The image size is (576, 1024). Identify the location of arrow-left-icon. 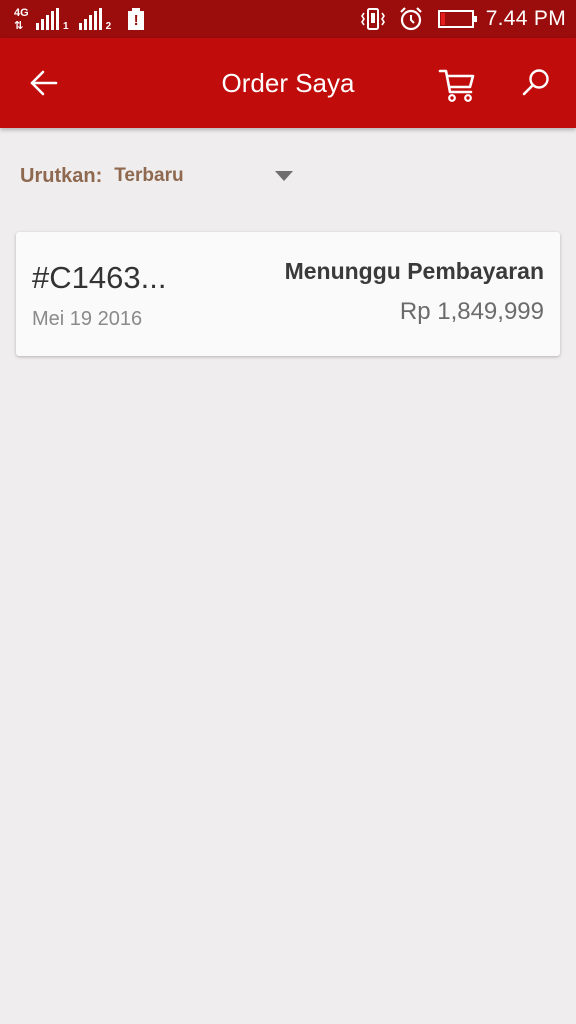
(44, 83).